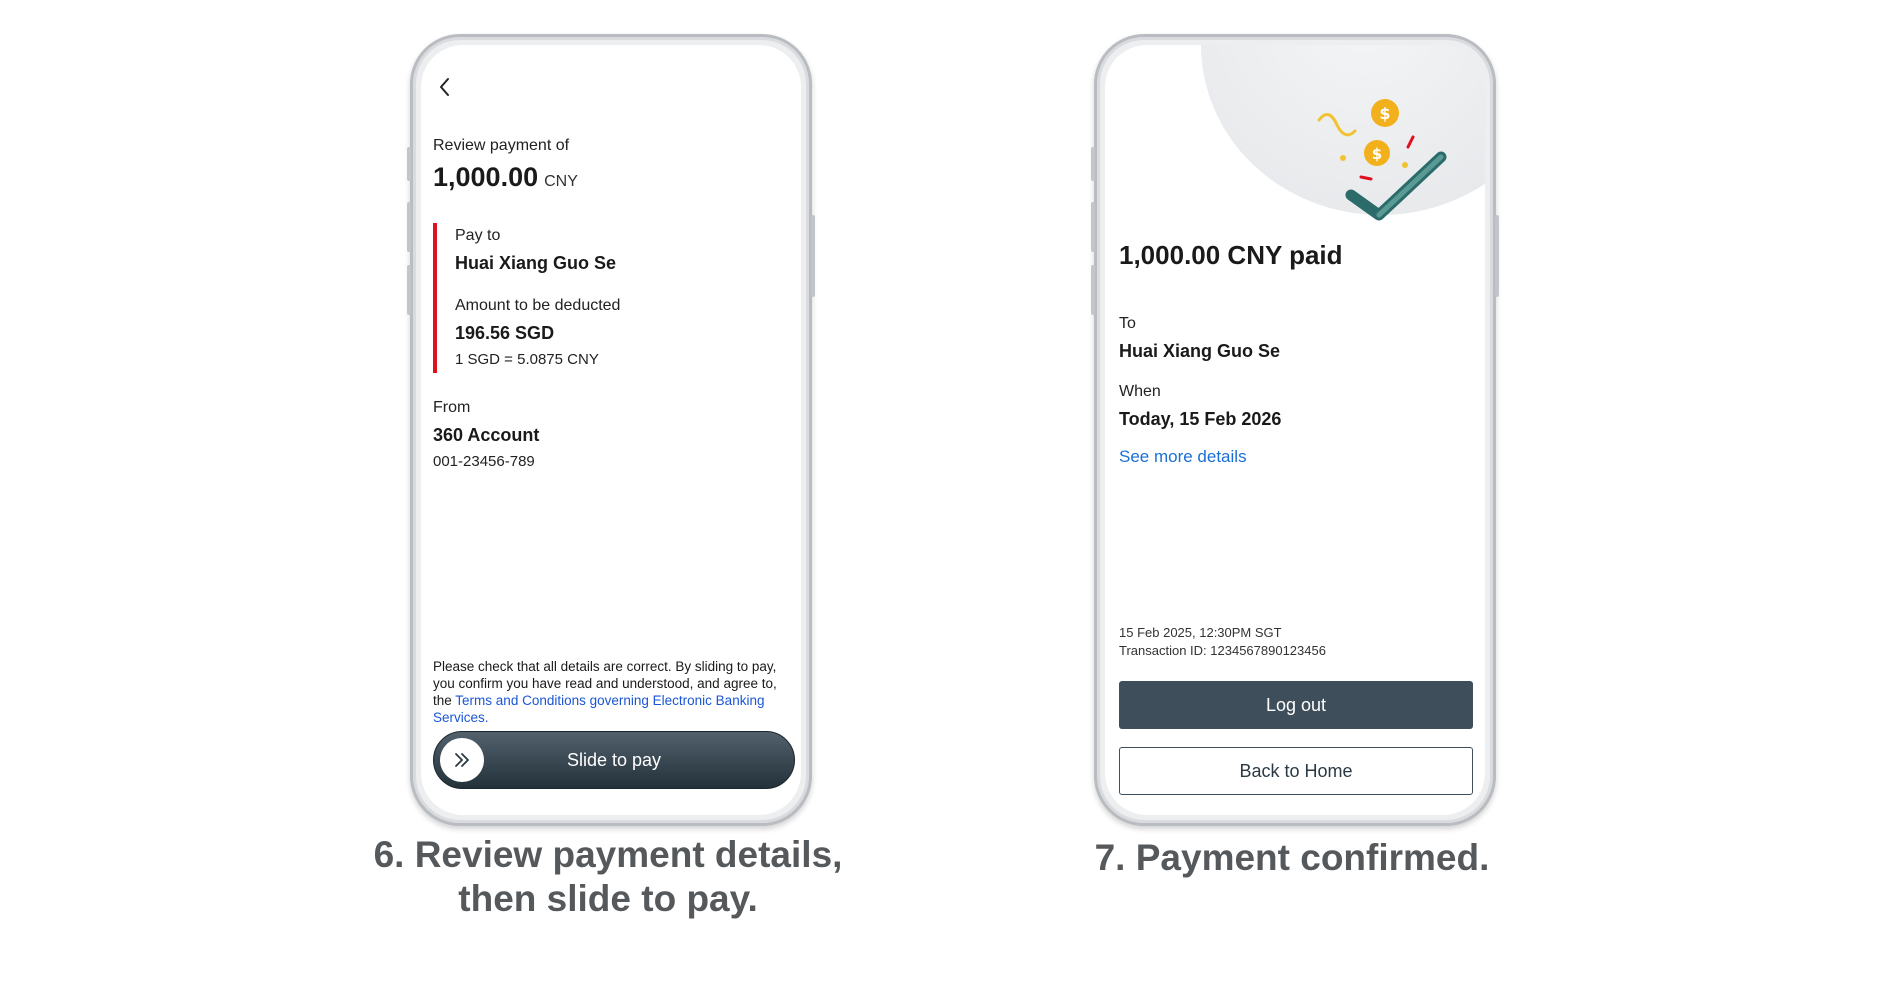  What do you see at coordinates (561, 181) in the screenshot?
I see `amount-currency: CNY` at bounding box center [561, 181].